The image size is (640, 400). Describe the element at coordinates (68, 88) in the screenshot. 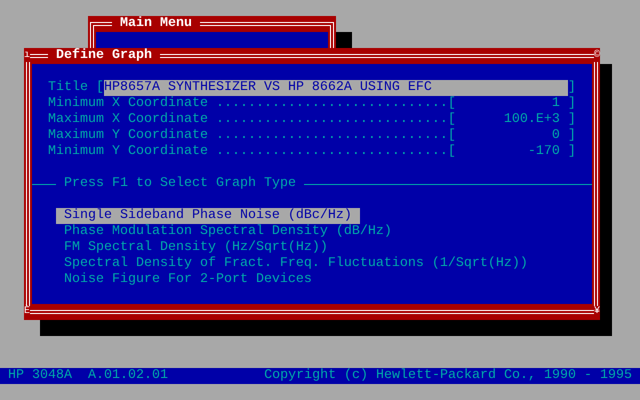

I see `field-label: Title` at that location.